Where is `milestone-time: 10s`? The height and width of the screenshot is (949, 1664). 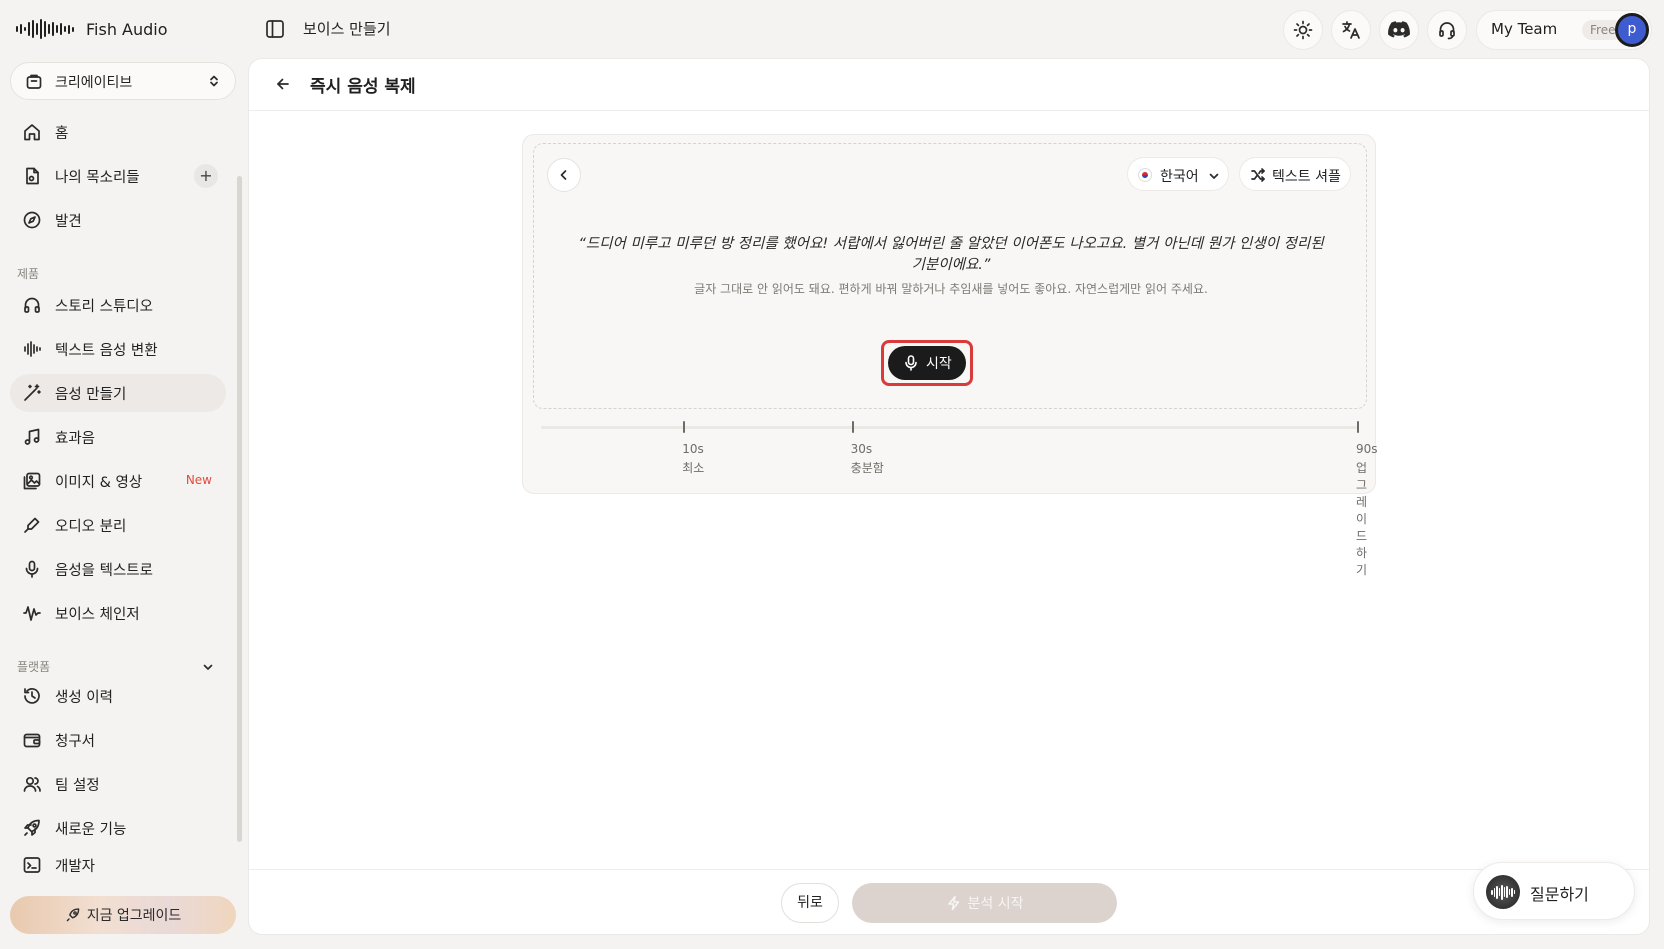
milestone-time: 10s is located at coordinates (693, 449).